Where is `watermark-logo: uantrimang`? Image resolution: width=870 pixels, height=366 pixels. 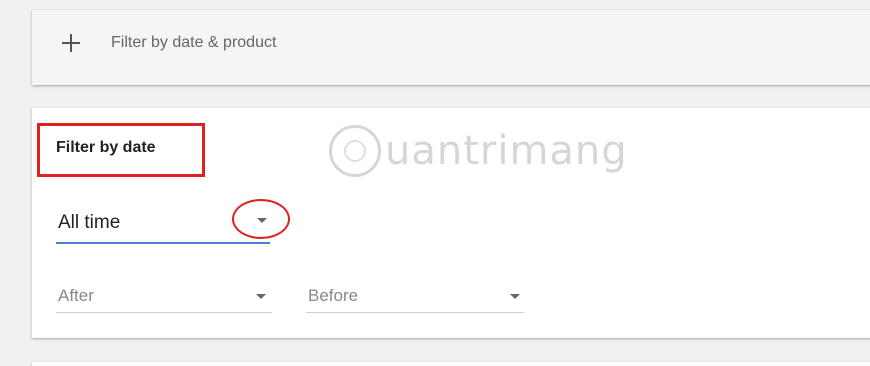
watermark-logo: uantrimang is located at coordinates (478, 151).